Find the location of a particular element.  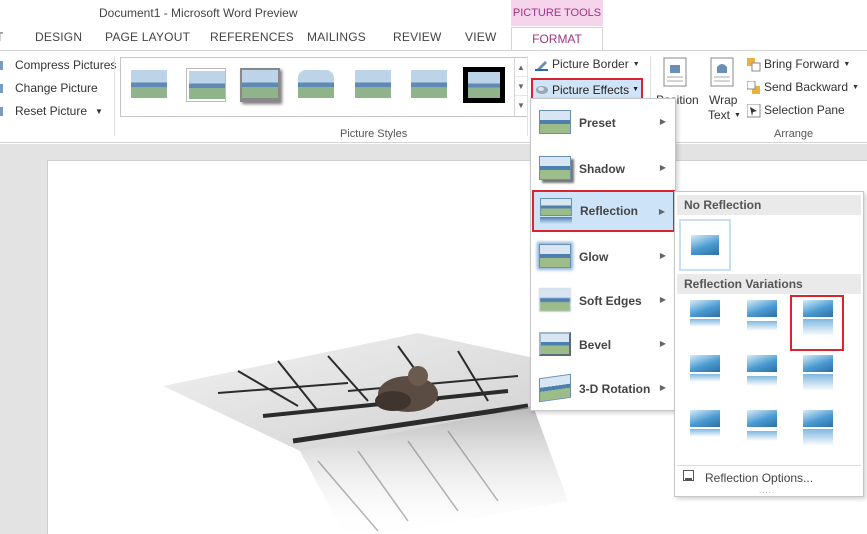

tab-review: REVIEW is located at coordinates (417, 37).